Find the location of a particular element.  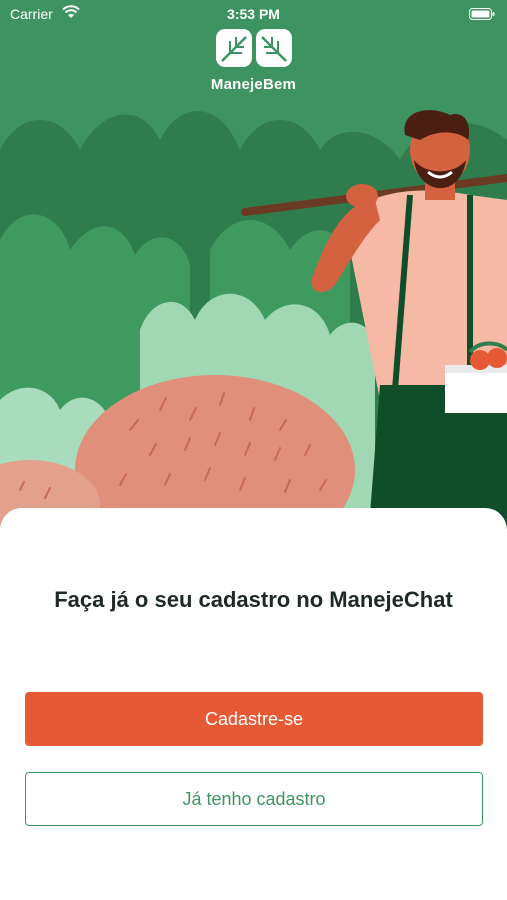

signup-button-label: Cadastre-se is located at coordinates (254, 718).